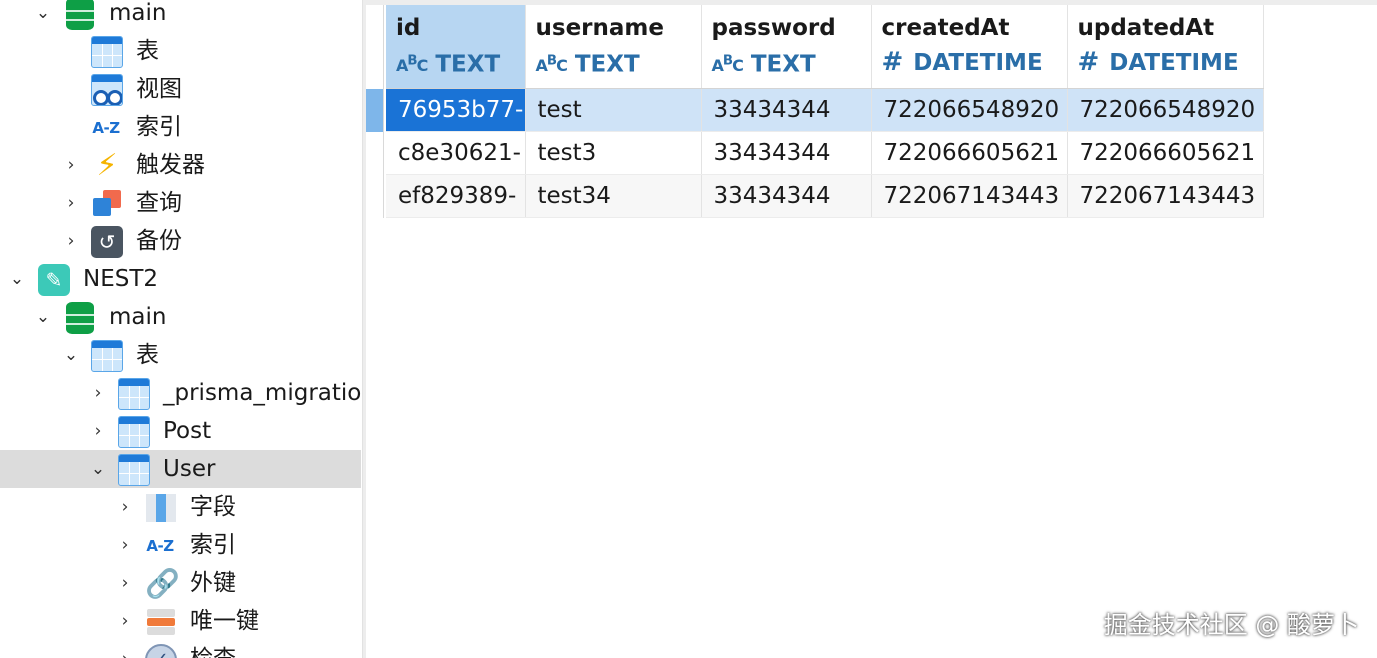  Describe the element at coordinates (1146, 28) in the screenshot. I see `column-name: updatedAt` at that location.